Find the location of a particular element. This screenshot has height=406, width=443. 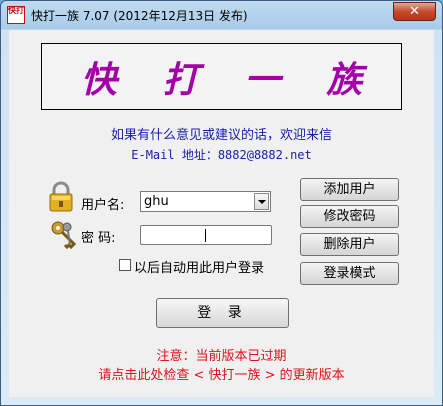

keys-icon is located at coordinates (64, 235).